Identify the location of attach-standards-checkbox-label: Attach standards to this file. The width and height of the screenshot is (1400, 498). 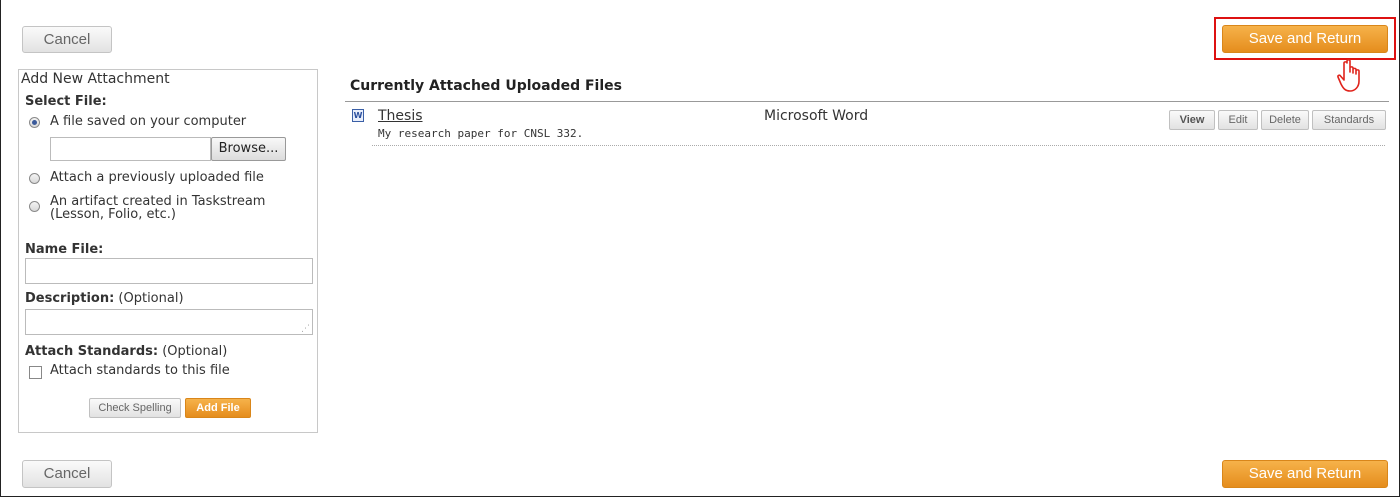
(140, 370).